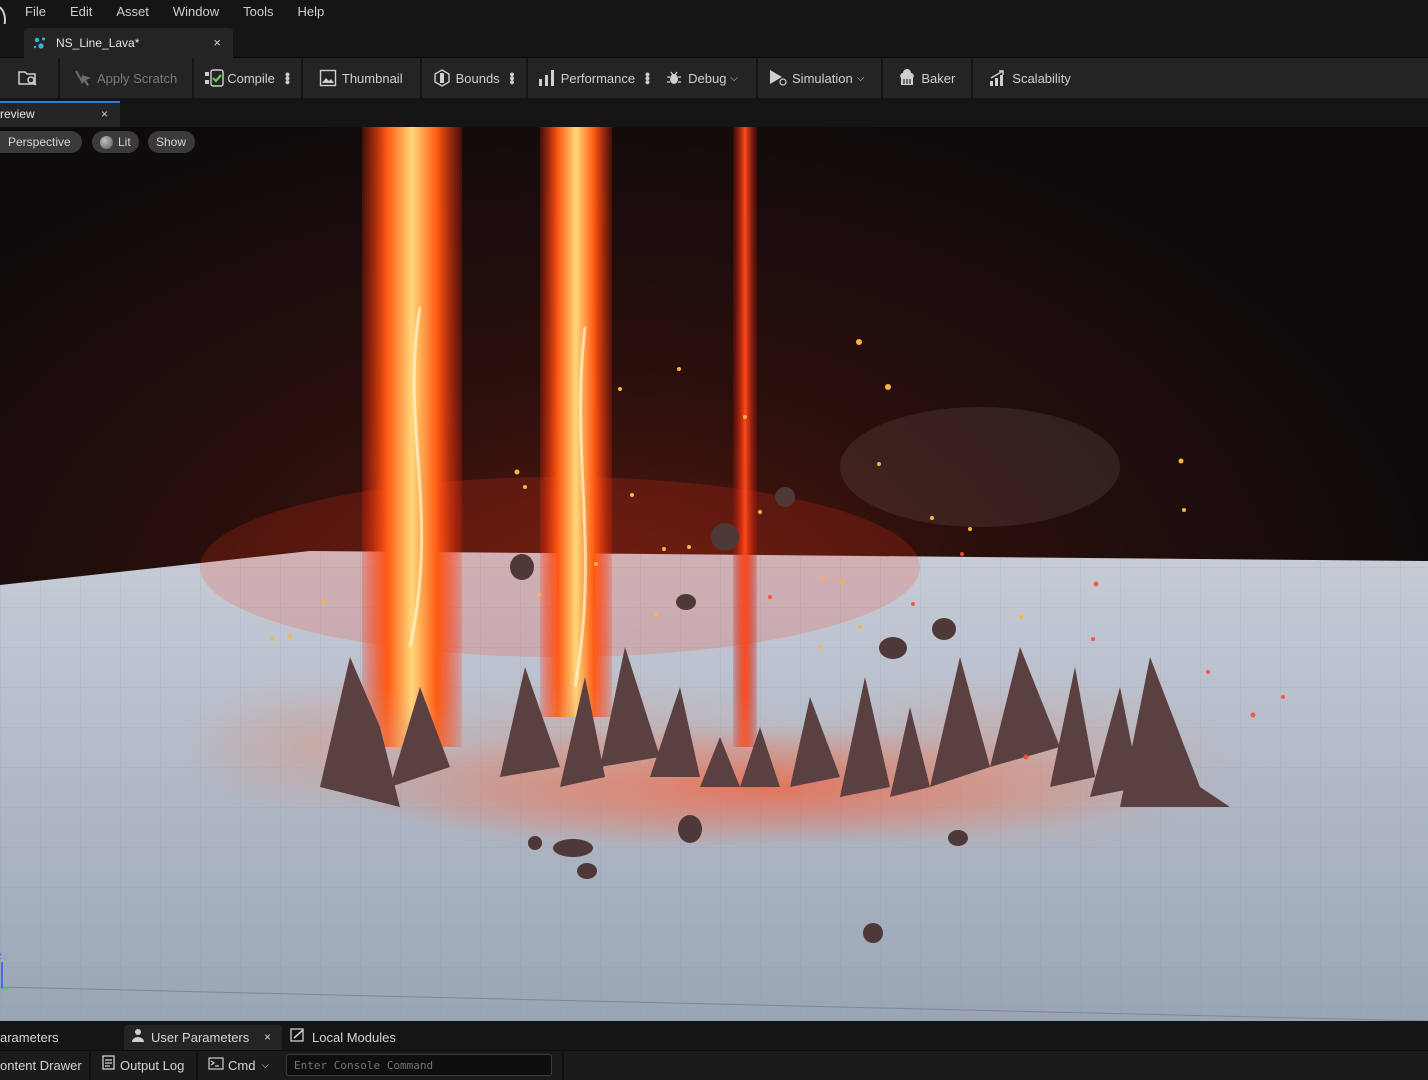 This screenshot has height=1080, width=1428. What do you see at coordinates (98, 43) in the screenshot?
I see `document-tab-title: NS_Line_Lava*` at bounding box center [98, 43].